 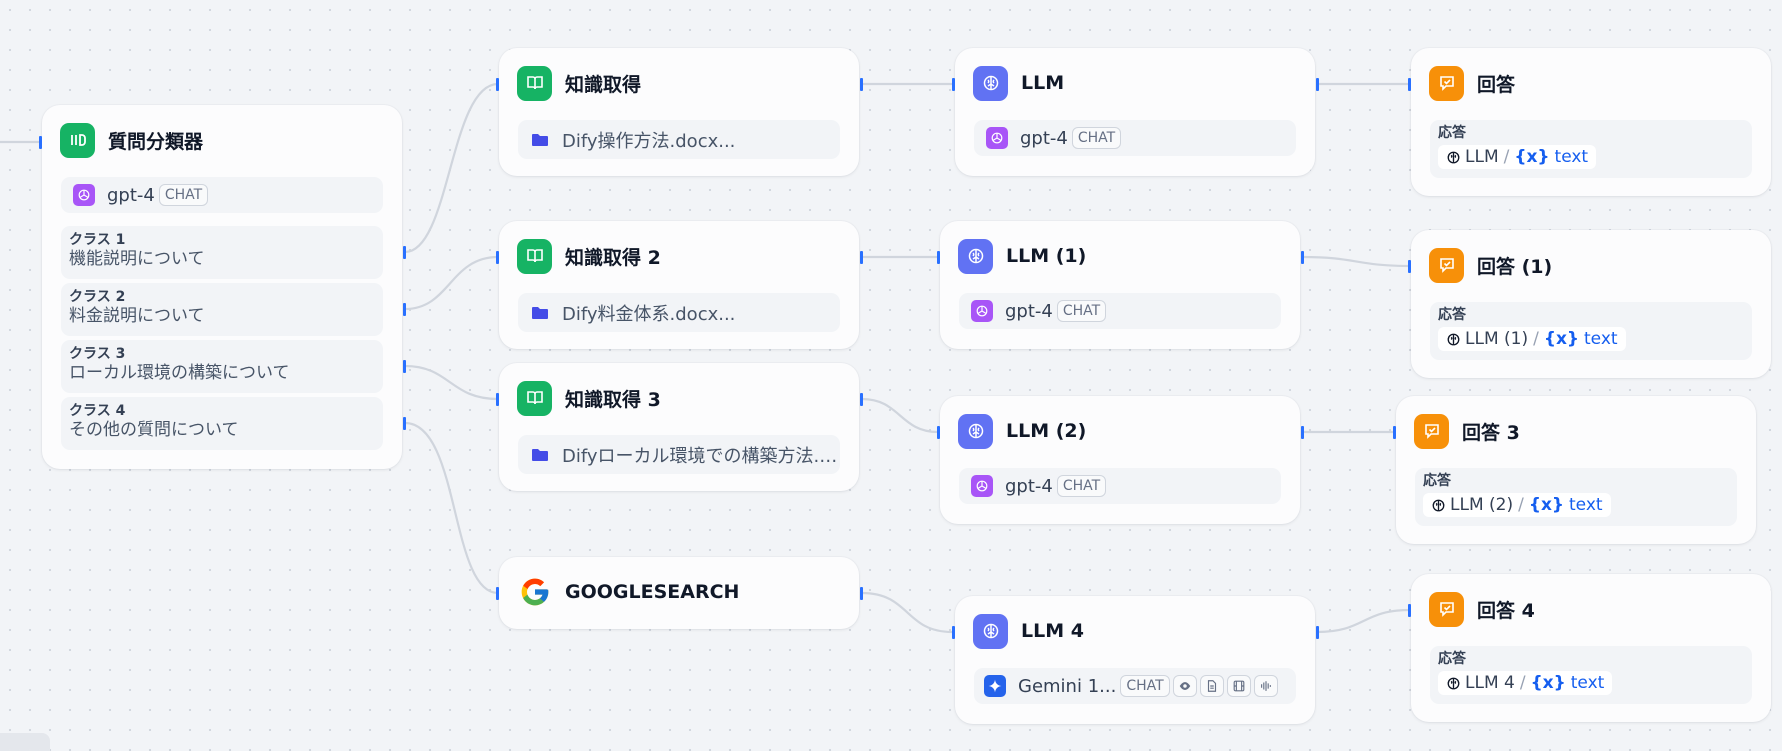 What do you see at coordinates (613, 399) in the screenshot?
I see `node-title: 知識取得 3` at bounding box center [613, 399].